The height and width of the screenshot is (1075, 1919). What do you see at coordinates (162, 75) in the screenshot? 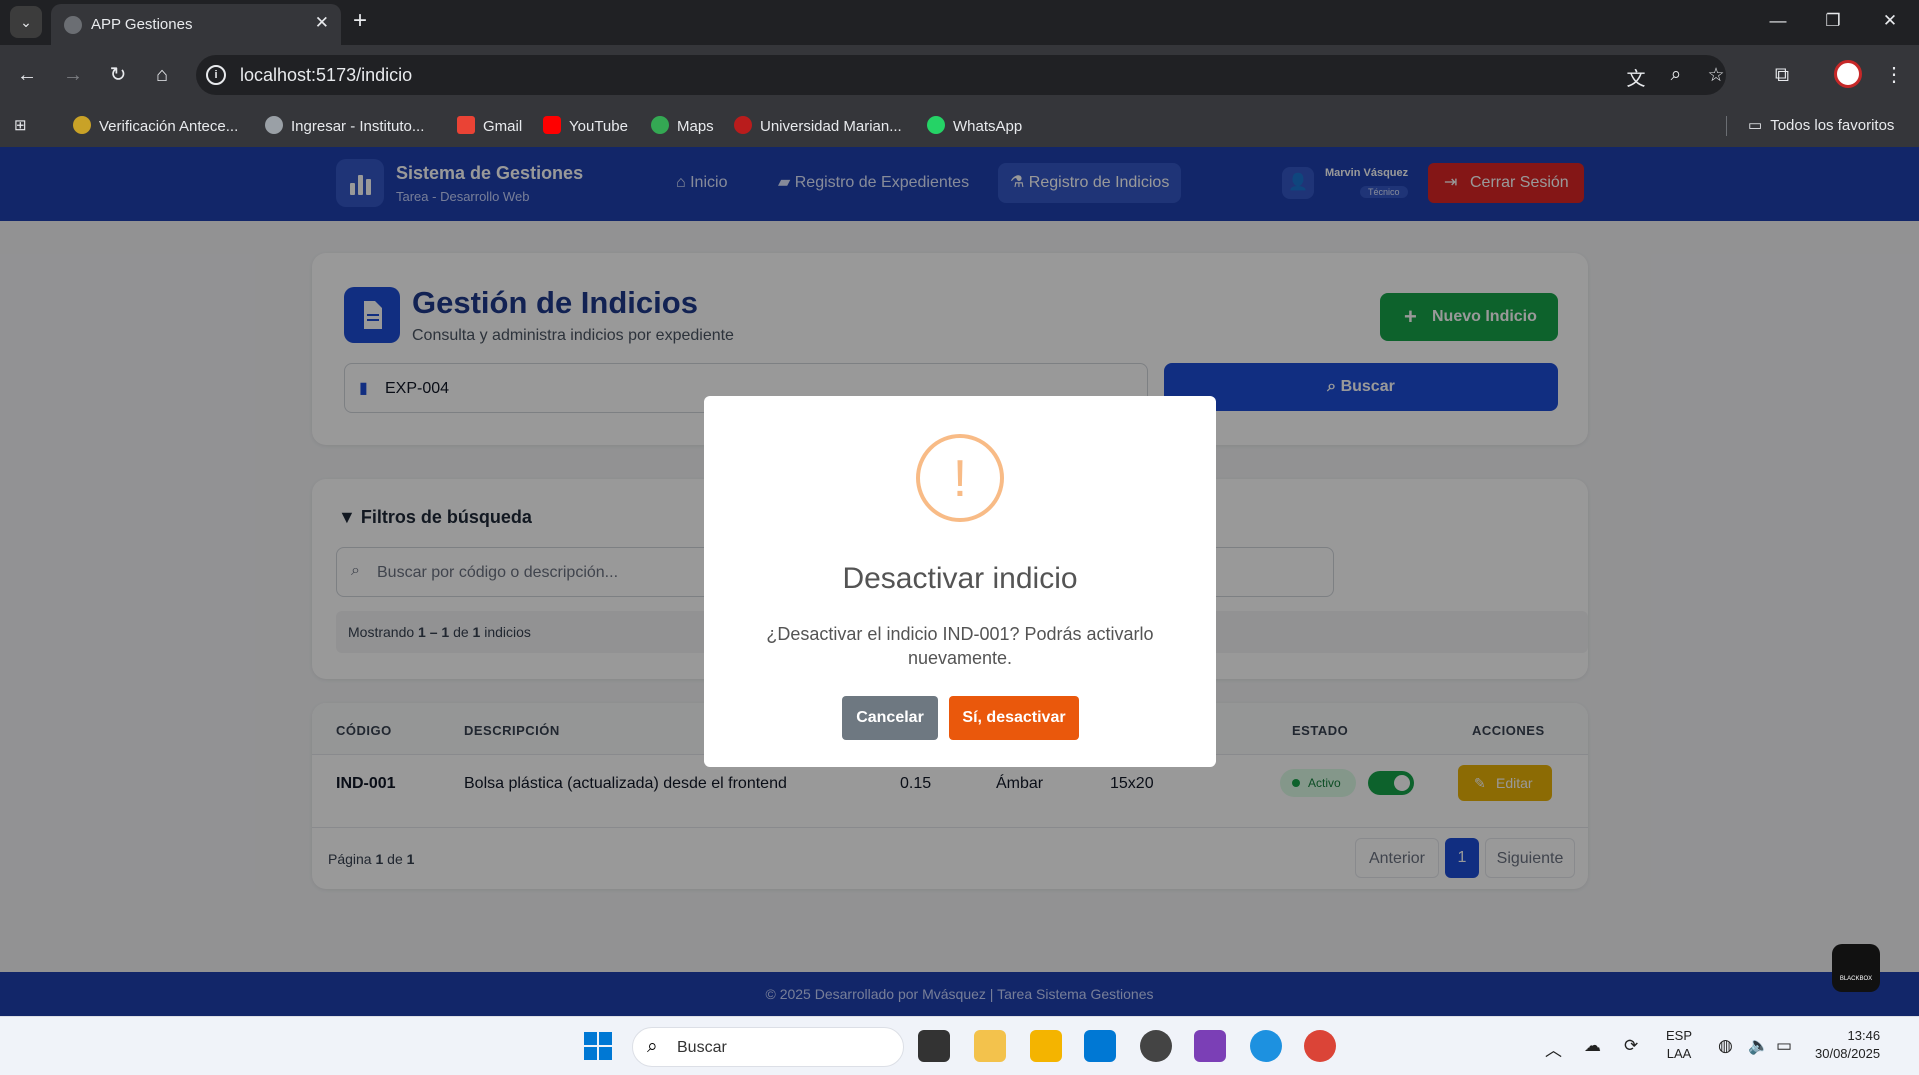
I see `home-button: ⌂` at bounding box center [162, 75].